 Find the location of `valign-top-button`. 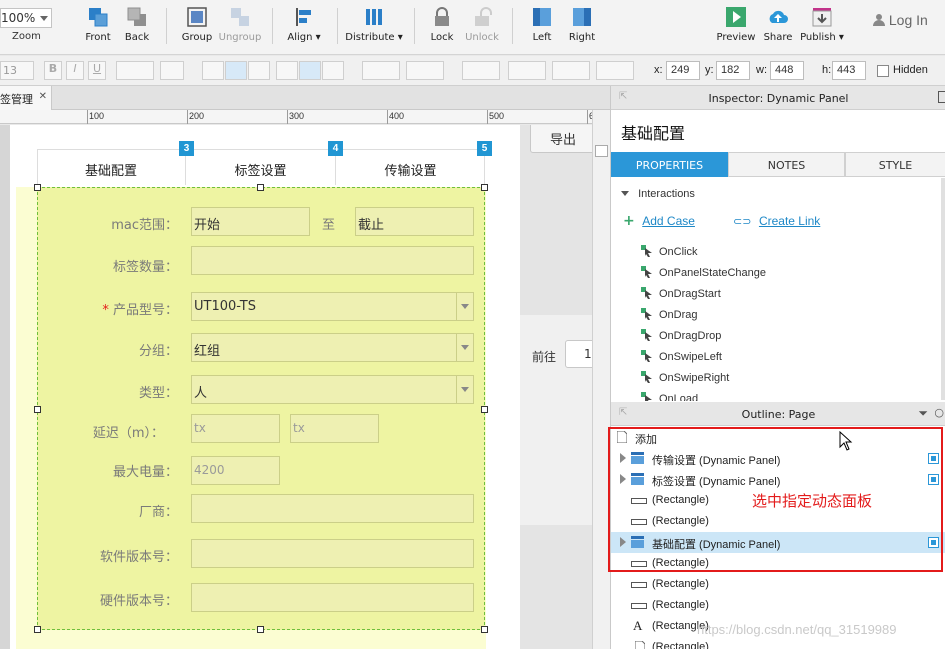

valign-top-button is located at coordinates (287, 70).